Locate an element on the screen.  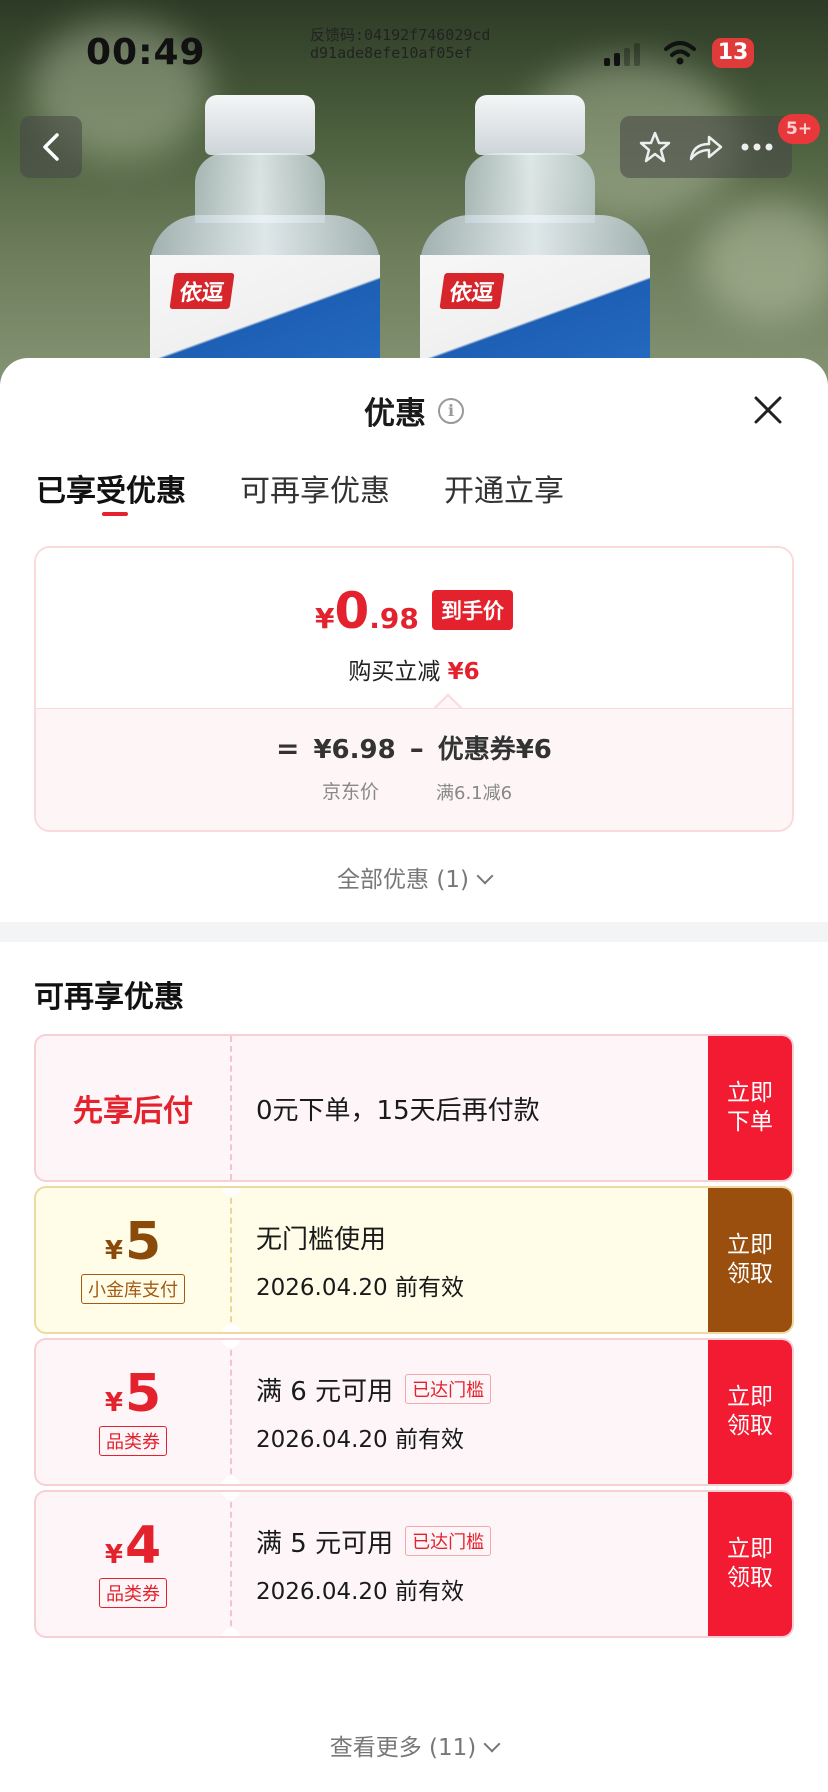
more-icon is located at coordinates (757, 147).